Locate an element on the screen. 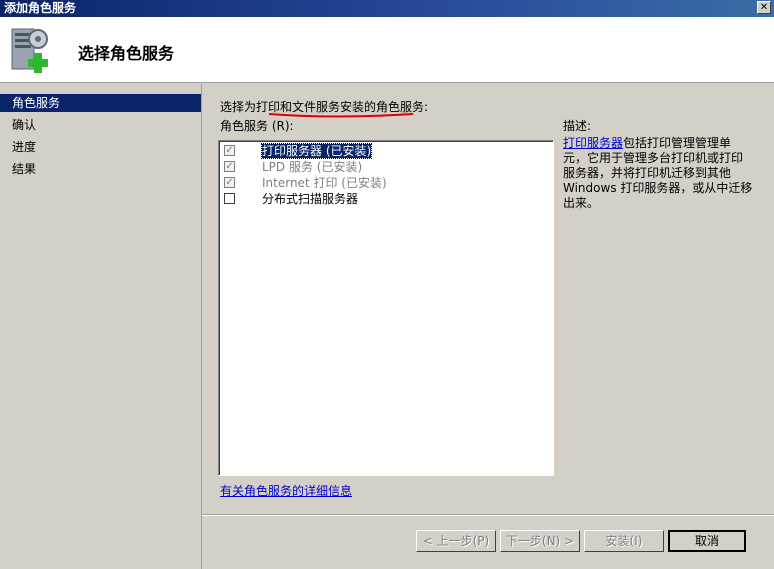 This screenshot has width=774, height=569. checkbox-lpd-service: ✓ is located at coordinates (229, 166).